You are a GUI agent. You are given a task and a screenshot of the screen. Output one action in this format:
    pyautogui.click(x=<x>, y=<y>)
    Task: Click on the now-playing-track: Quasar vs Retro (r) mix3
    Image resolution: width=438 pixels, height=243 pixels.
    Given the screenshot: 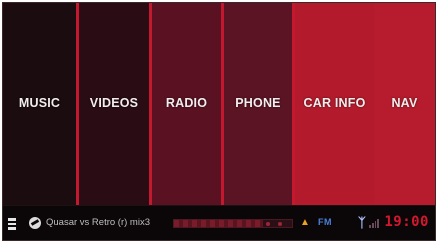 What is the action you would take?
    pyautogui.click(x=98, y=222)
    